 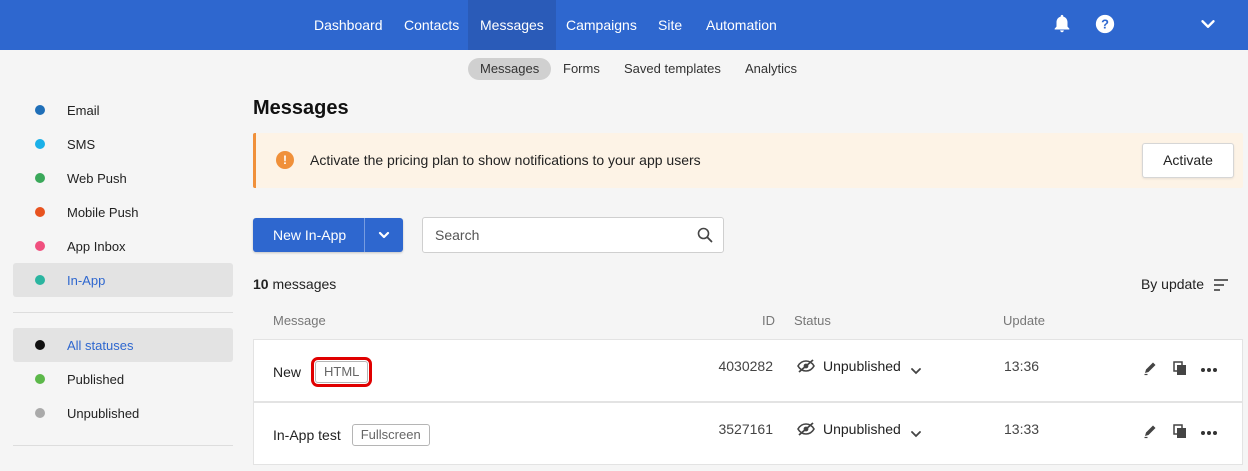 I want to click on sort-control: By update, so click(x=1184, y=284).